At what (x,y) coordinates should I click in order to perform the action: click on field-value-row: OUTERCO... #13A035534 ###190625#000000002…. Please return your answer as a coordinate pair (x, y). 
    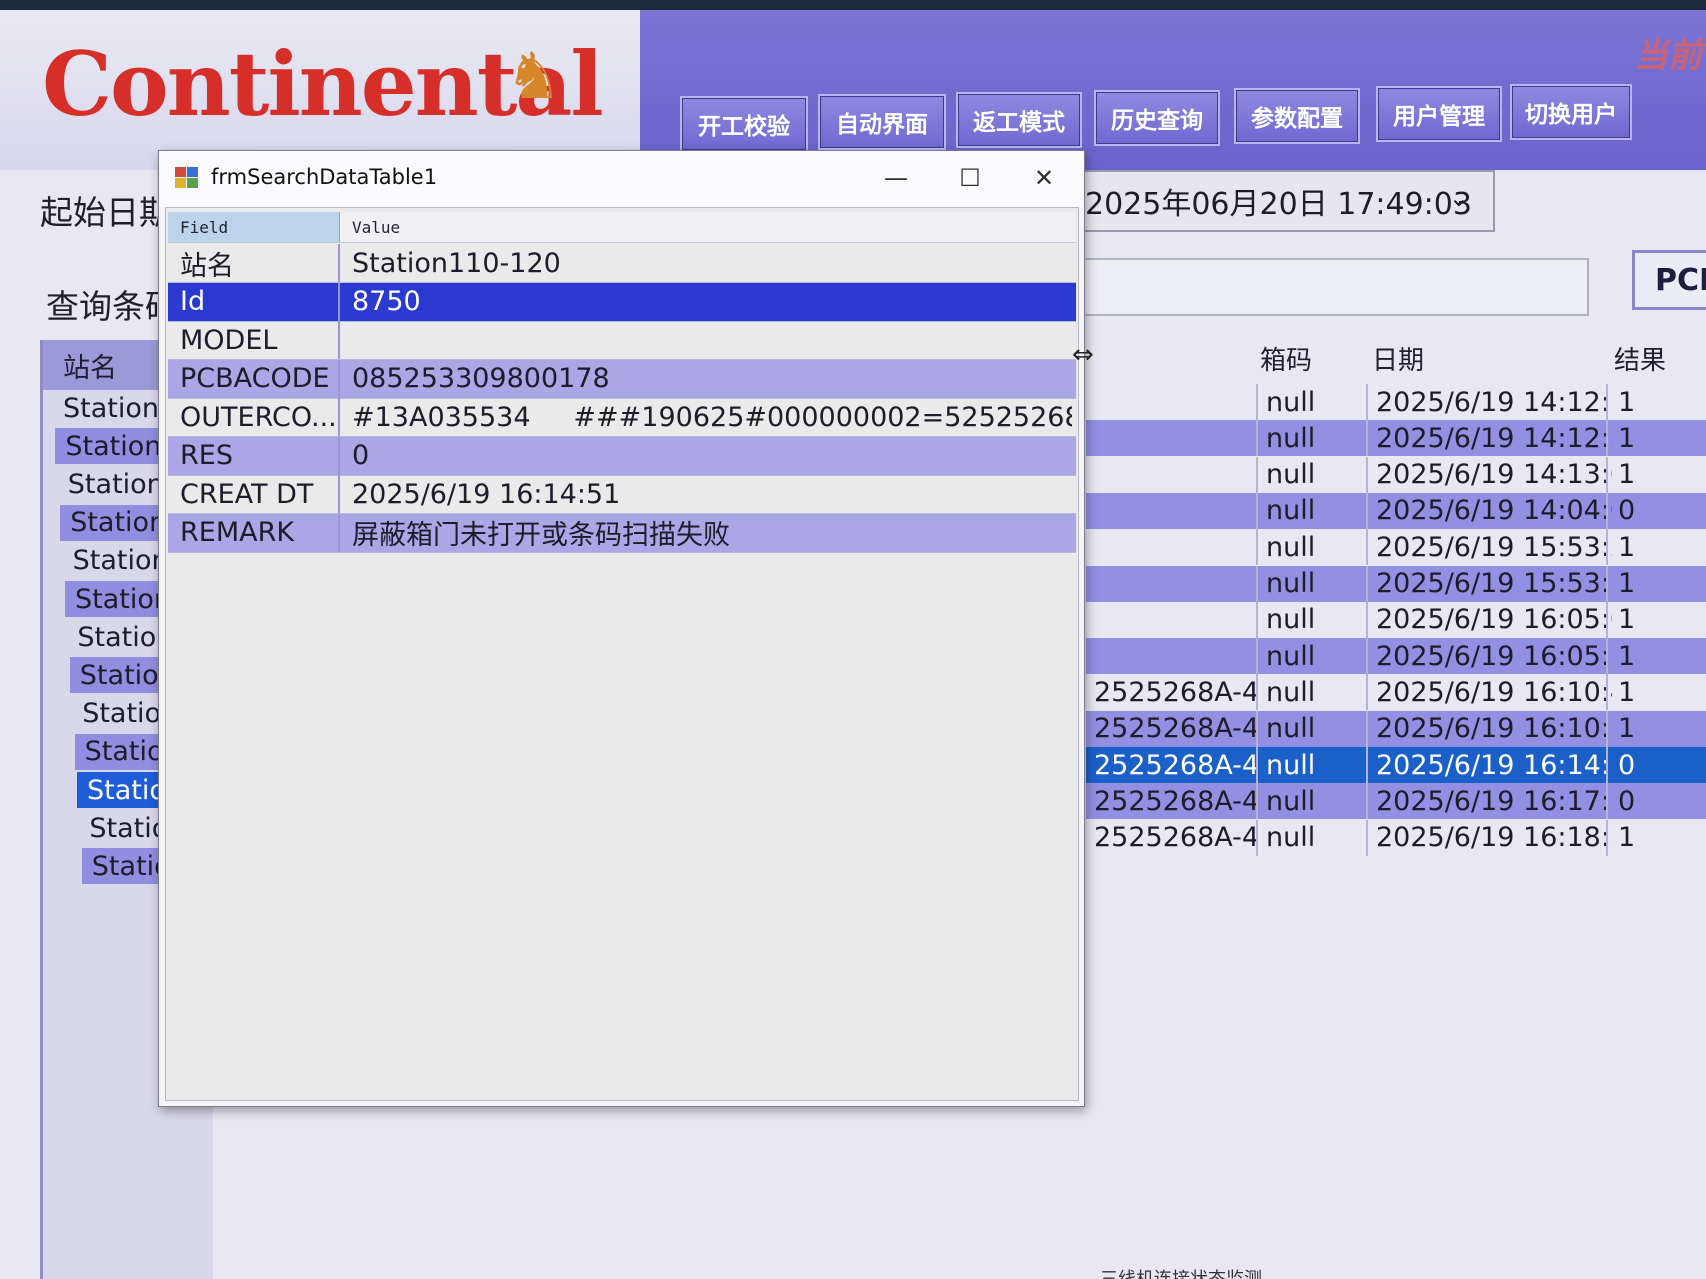
    Looking at the image, I should click on (622, 417).